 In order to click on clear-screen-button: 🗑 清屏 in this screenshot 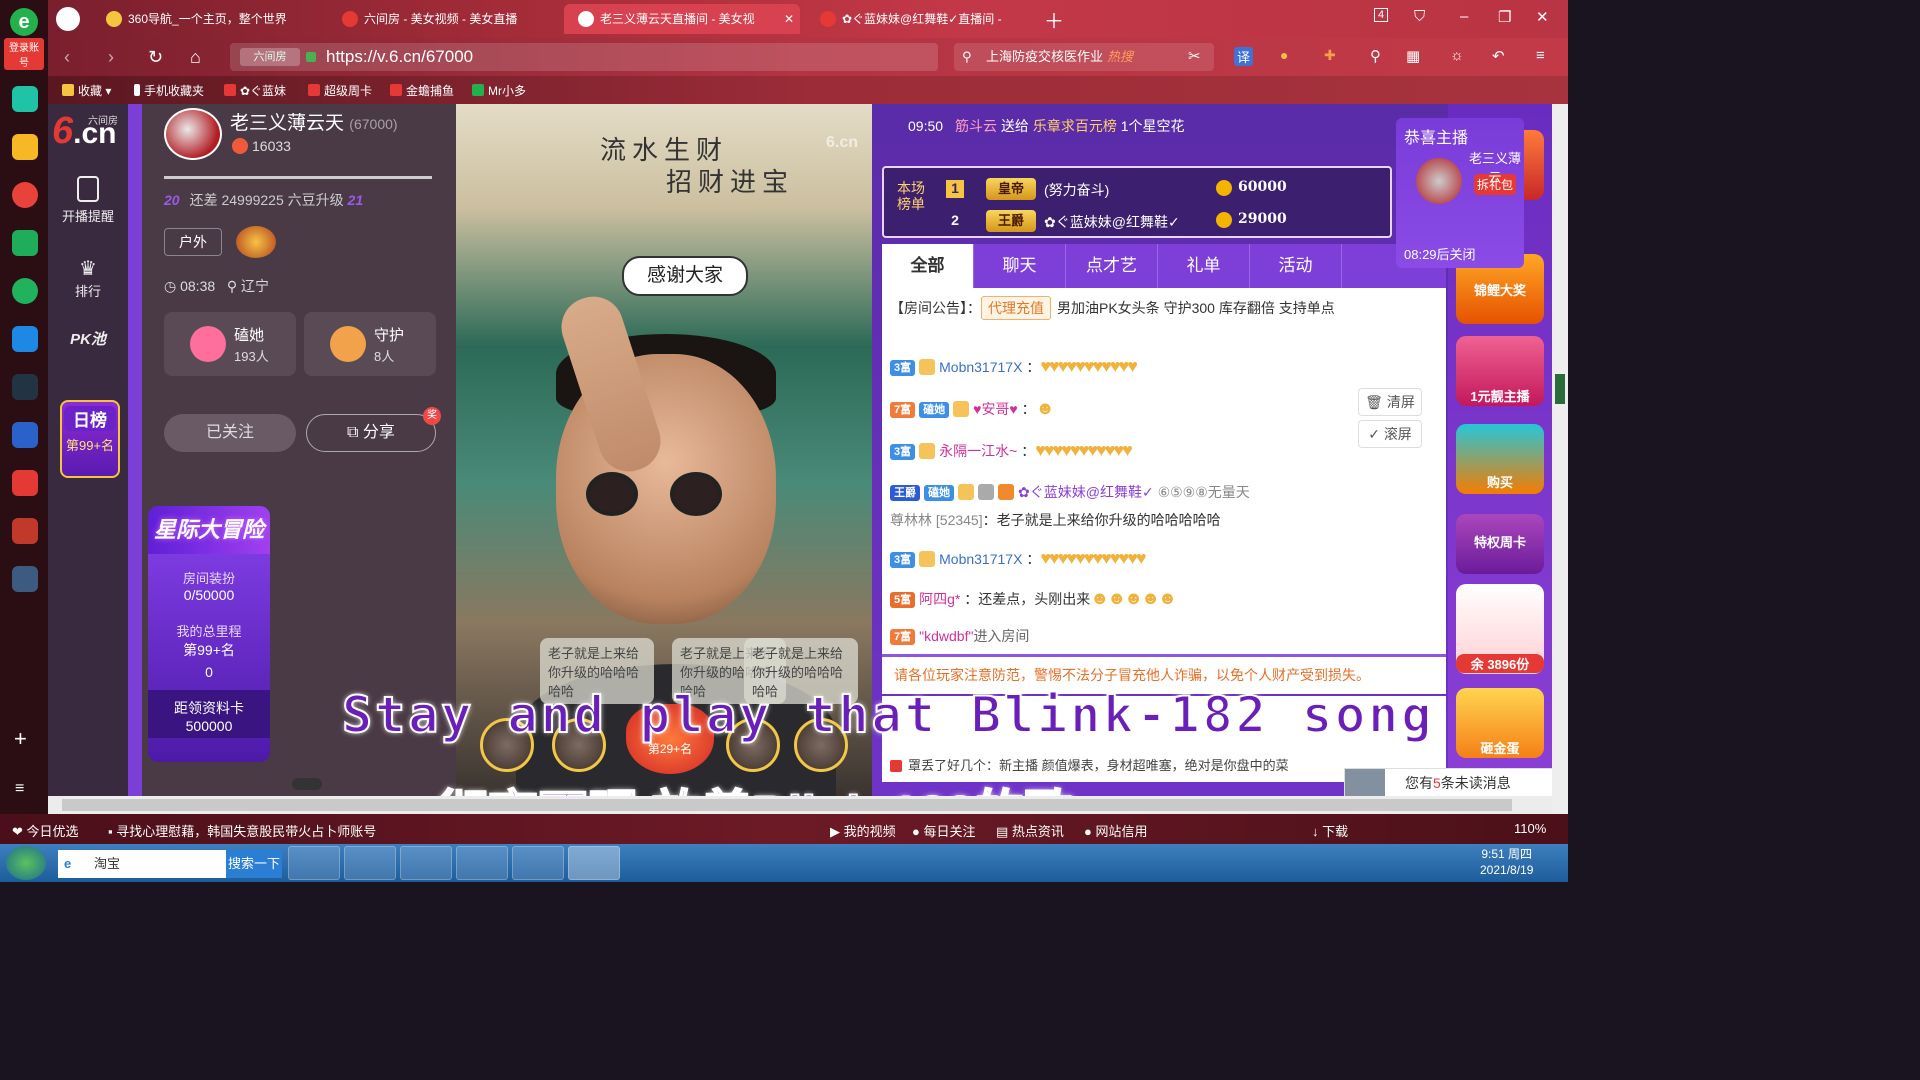, I will do `click(1390, 402)`.